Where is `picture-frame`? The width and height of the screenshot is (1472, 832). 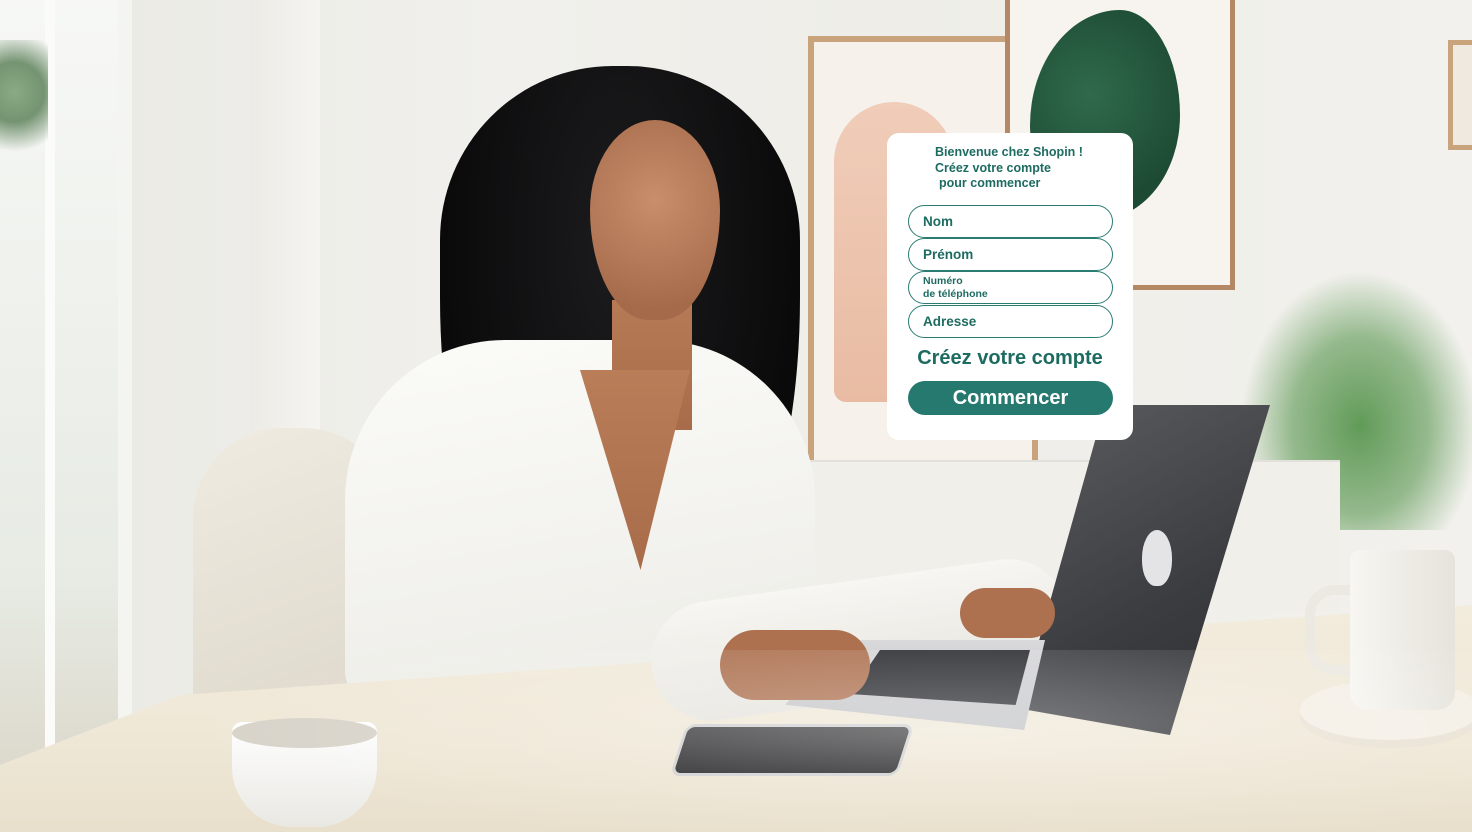 picture-frame is located at coordinates (1460, 95).